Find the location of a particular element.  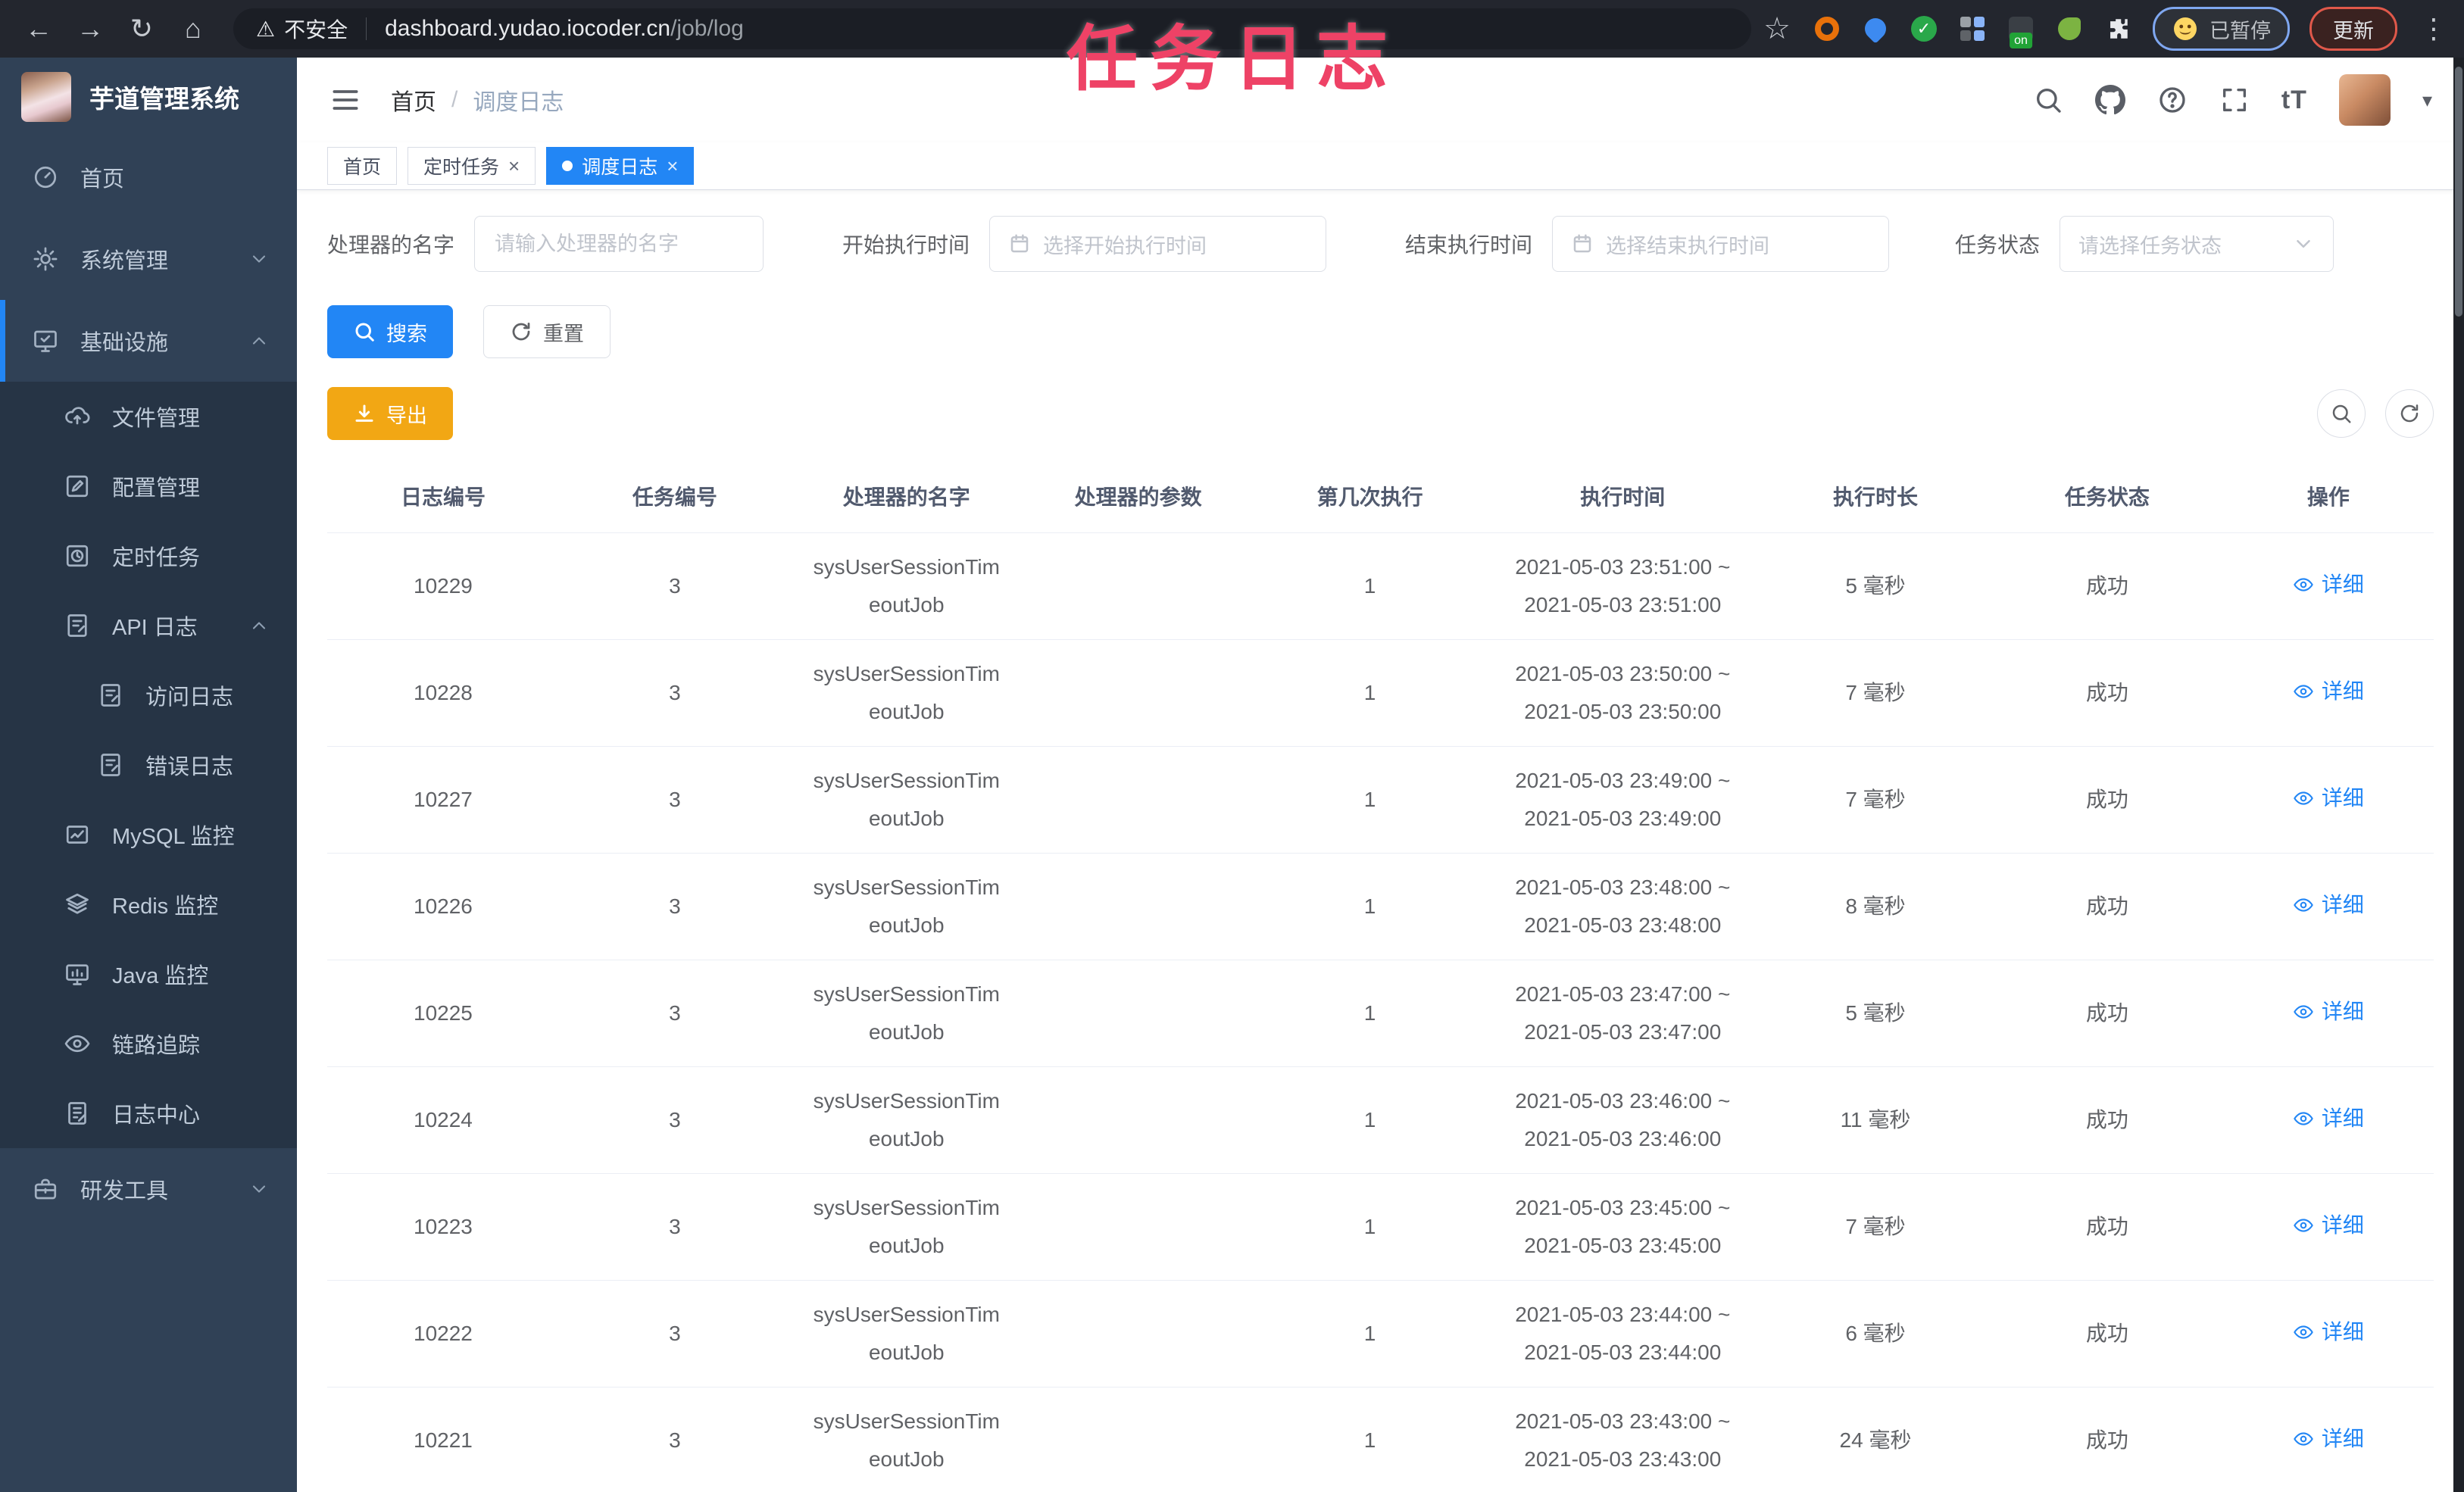

cell-execute-time: 2021-05-03 23:43:00 ~2021-05-03 23:43:00 is located at coordinates (1622, 1440).